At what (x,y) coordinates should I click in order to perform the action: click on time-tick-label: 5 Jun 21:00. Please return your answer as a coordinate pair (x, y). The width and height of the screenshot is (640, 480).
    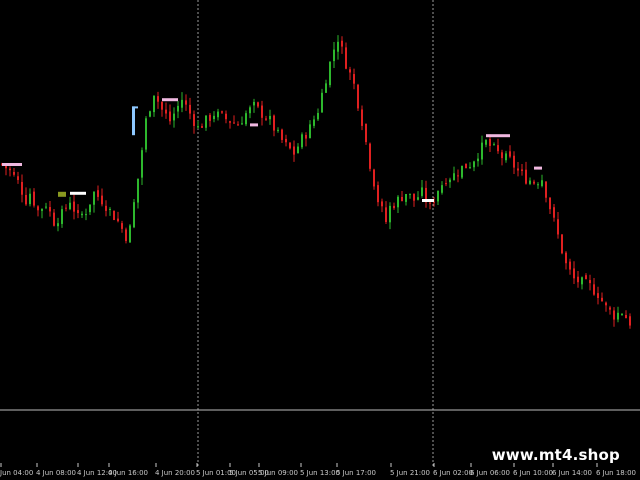
    Looking at the image, I should click on (410, 473).